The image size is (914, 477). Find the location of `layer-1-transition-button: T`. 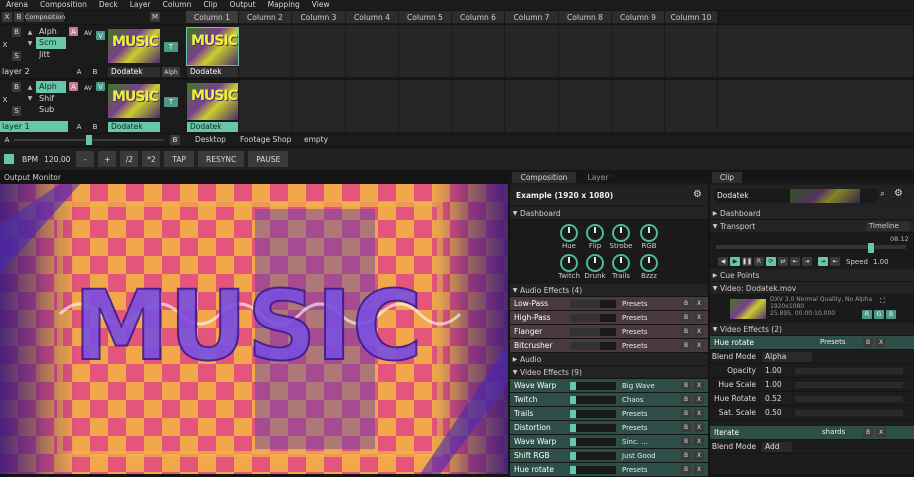

layer-1-transition-button: T is located at coordinates (171, 102).